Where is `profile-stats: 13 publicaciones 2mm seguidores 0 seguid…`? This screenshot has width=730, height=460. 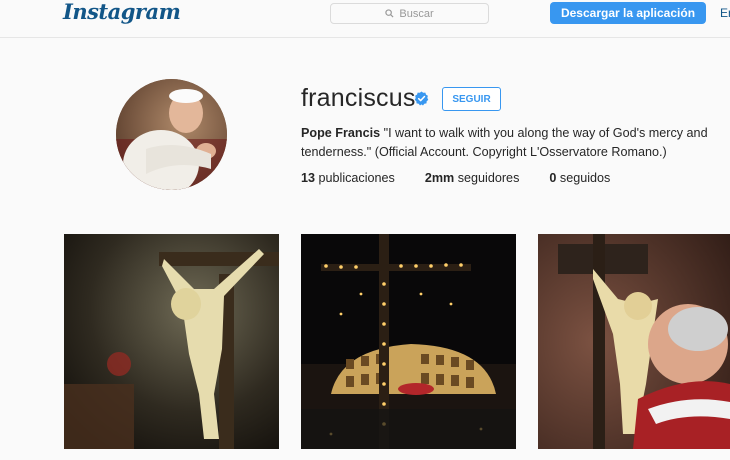 profile-stats: 13 publicaciones 2mm seguidores 0 seguid… is located at coordinates (470, 178).